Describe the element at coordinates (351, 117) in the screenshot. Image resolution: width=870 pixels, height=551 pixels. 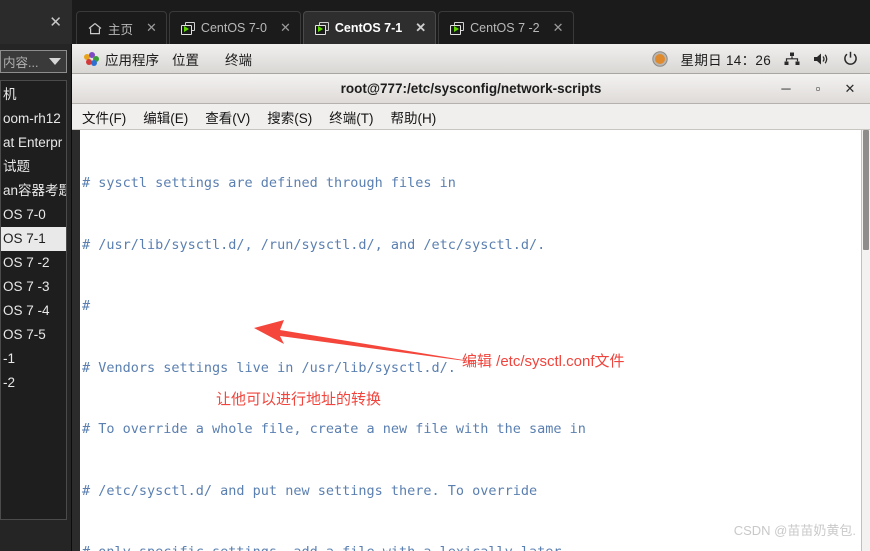
I see `menu-terminal: 终端(T)` at that location.